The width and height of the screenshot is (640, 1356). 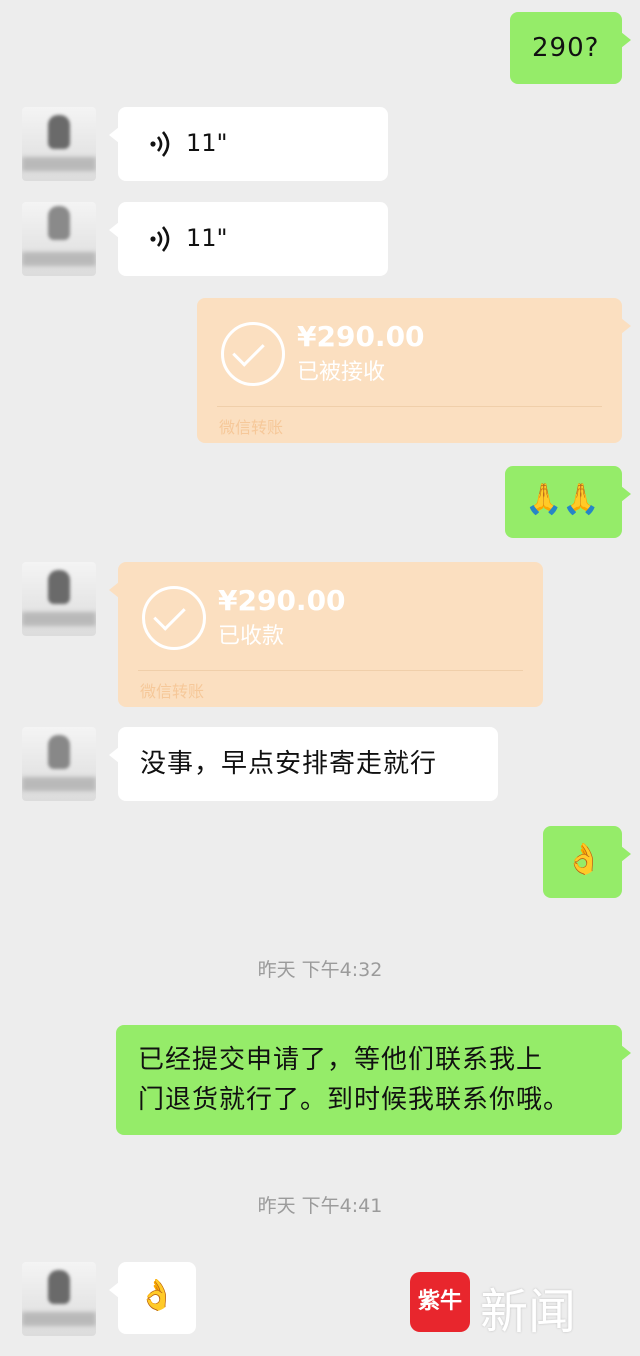 What do you see at coordinates (289, 764) in the screenshot?
I see `message-text: 没事，早点安排寄走就行` at bounding box center [289, 764].